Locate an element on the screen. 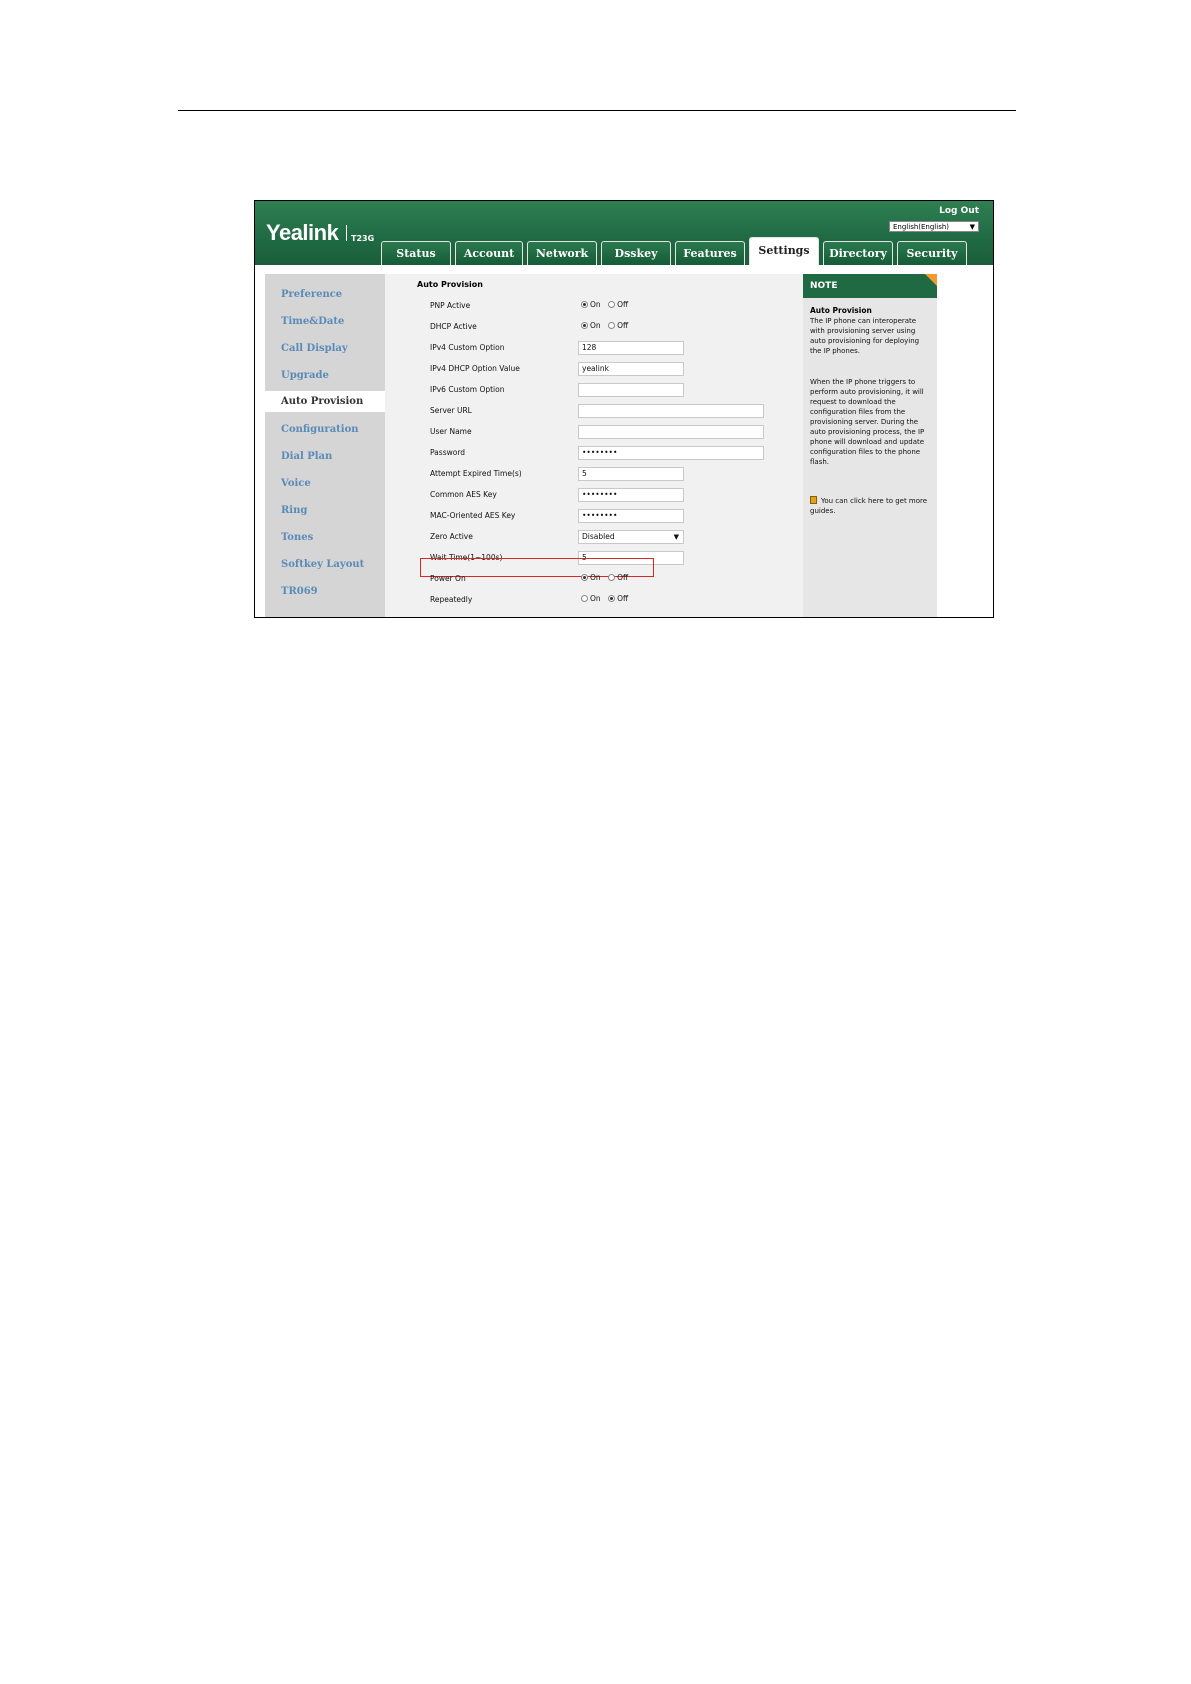 The width and height of the screenshot is (1191, 1684). note-corner-flag is located at coordinates (931, 280).